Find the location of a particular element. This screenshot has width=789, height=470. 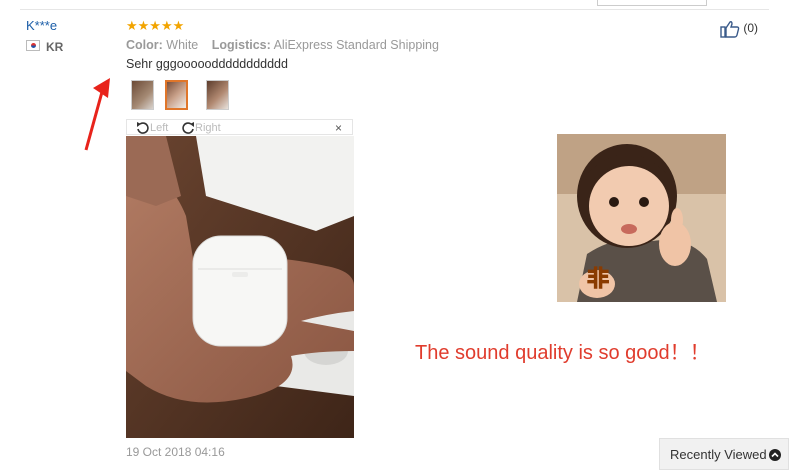

rotate-right-icon is located at coordinates (188, 128).